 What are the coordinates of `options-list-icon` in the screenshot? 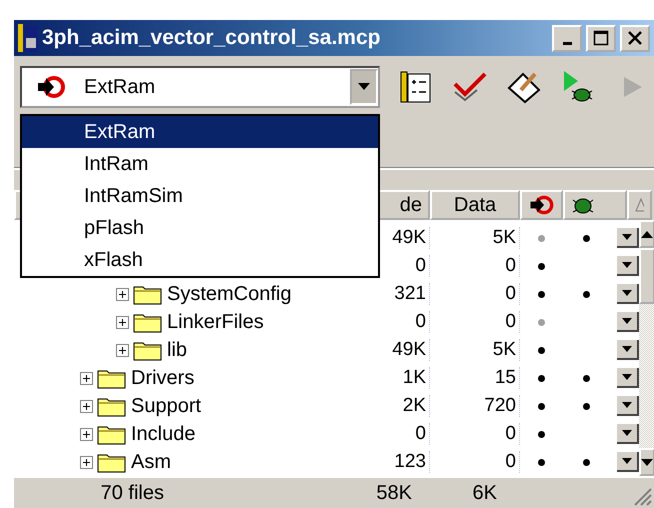 It's located at (416, 87).